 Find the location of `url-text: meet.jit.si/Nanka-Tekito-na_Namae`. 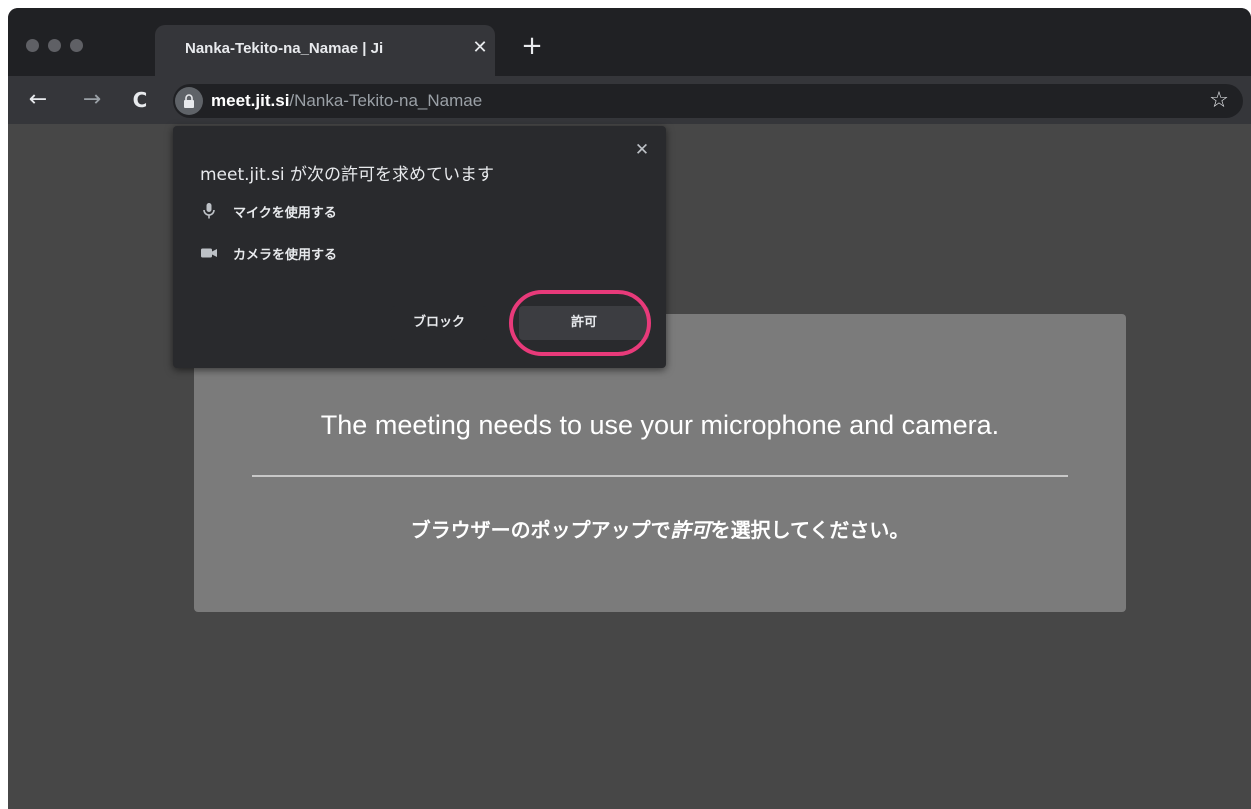

url-text: meet.jit.si/Nanka-Tekito-na_Namae is located at coordinates (346, 101).